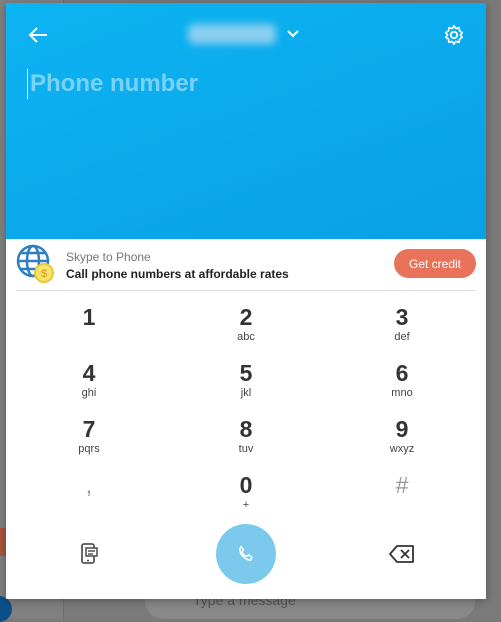 The width and height of the screenshot is (501, 622). Describe the element at coordinates (246, 429) in the screenshot. I see `key-digit: 8` at that location.